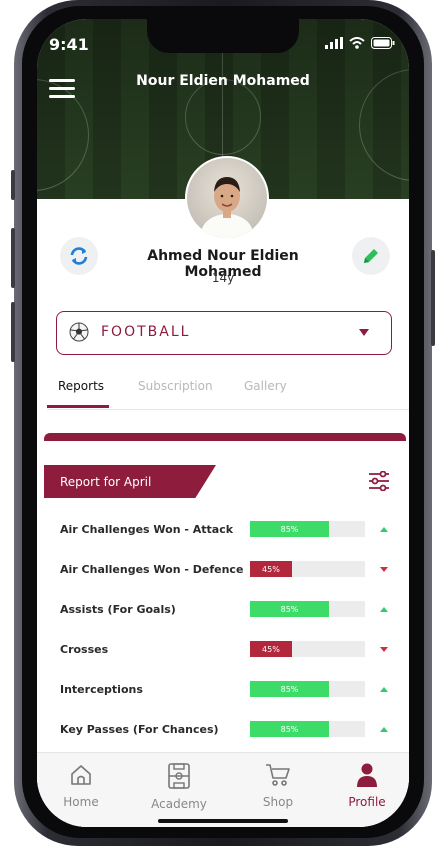  Describe the element at coordinates (223, 81) in the screenshot. I see `page-title: Nour Eldien Mohamed` at that location.